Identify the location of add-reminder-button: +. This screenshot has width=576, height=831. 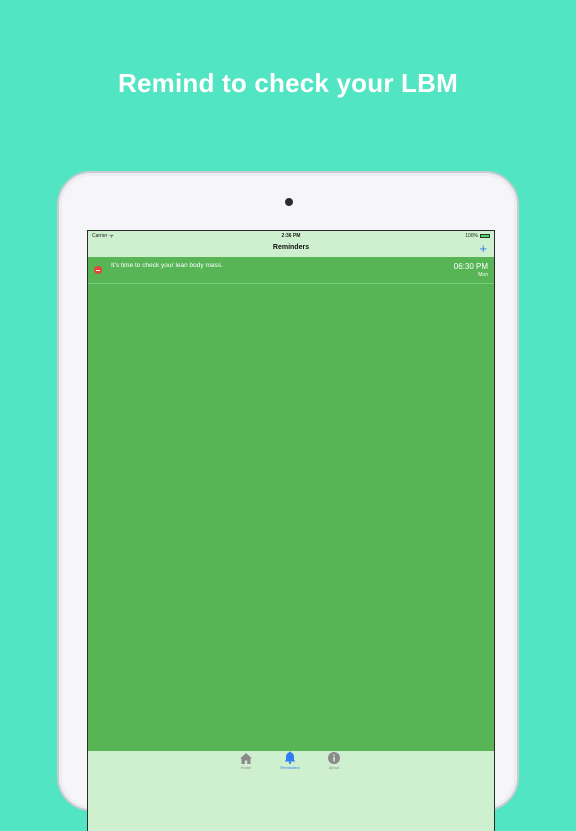
(483, 249).